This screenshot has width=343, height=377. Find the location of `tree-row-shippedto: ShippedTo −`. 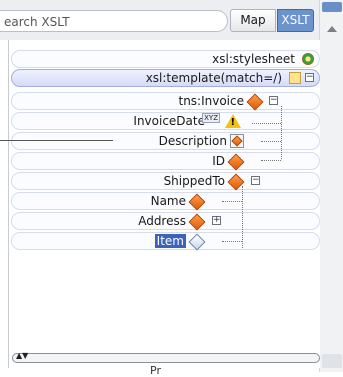

tree-row-shippedto: ShippedTo − is located at coordinates (165, 181).